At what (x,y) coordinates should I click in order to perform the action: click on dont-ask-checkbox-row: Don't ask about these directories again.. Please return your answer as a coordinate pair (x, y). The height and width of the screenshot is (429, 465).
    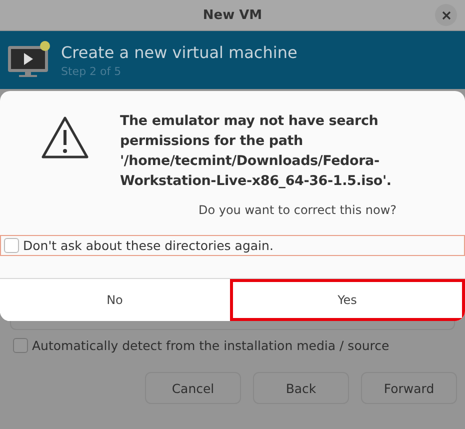
    Looking at the image, I should click on (232, 245).